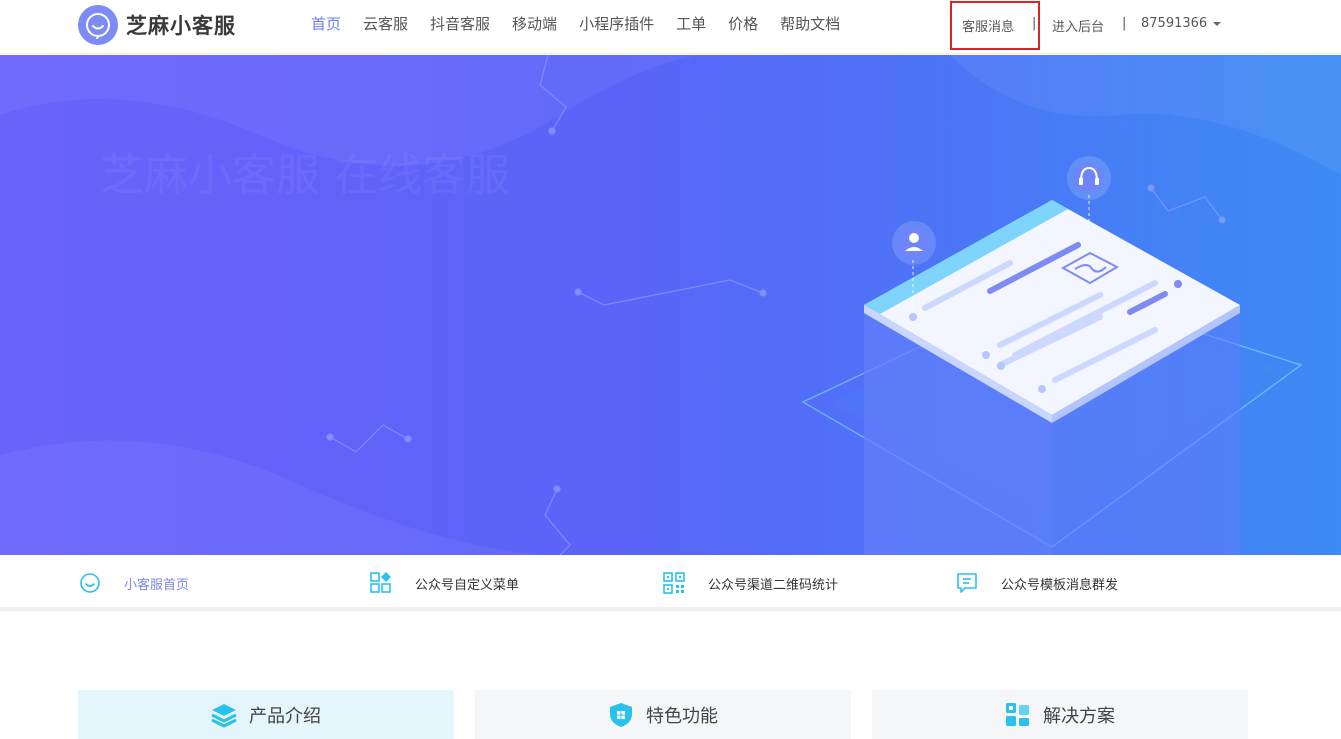  What do you see at coordinates (616, 23) in the screenshot?
I see `nav-miniprogram-plugin: 小程序插件` at bounding box center [616, 23].